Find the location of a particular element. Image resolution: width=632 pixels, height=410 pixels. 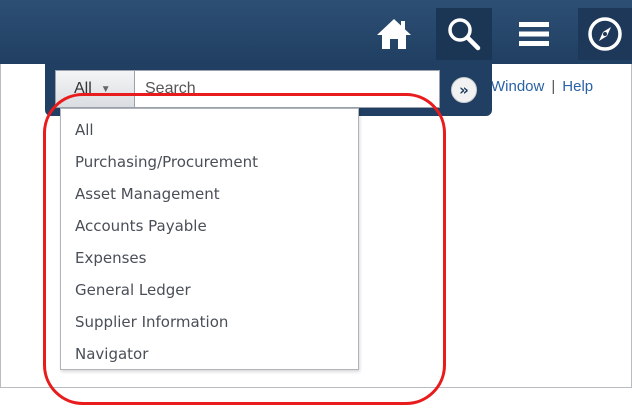

search-go-button: » is located at coordinates (464, 90).